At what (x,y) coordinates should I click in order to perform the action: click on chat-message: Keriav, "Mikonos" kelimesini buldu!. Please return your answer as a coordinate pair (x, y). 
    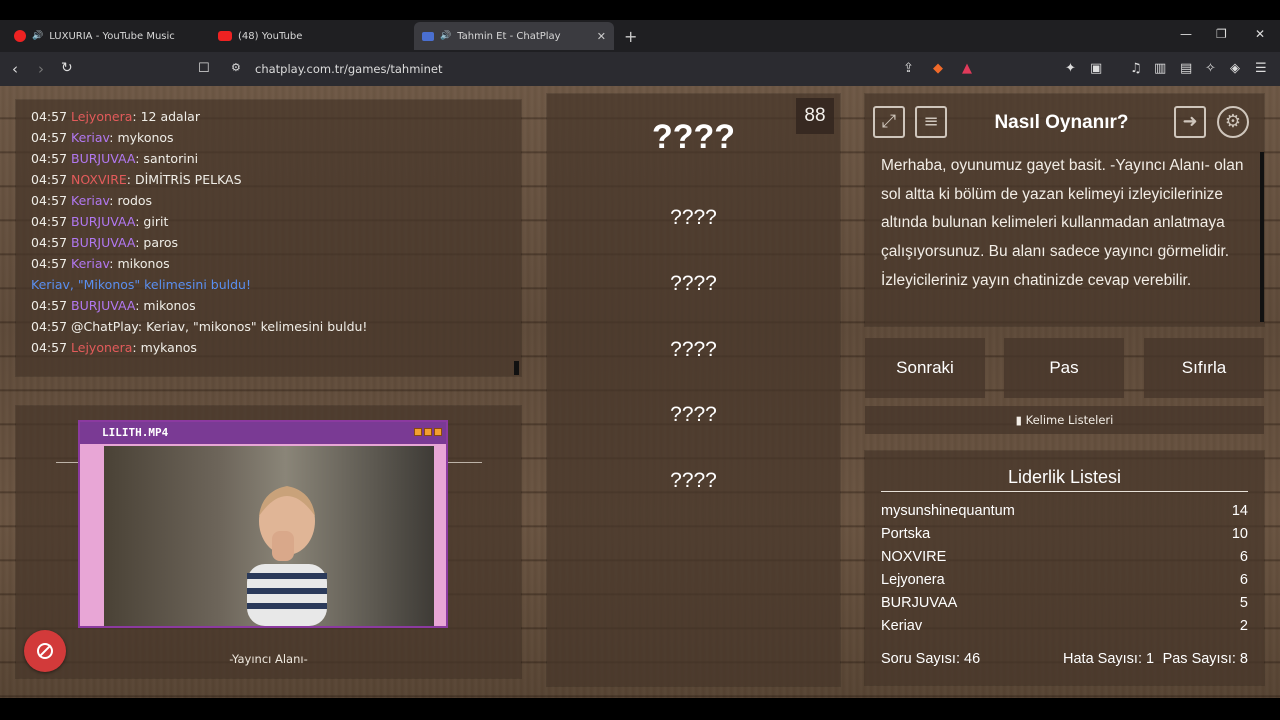
    Looking at the image, I should click on (276, 284).